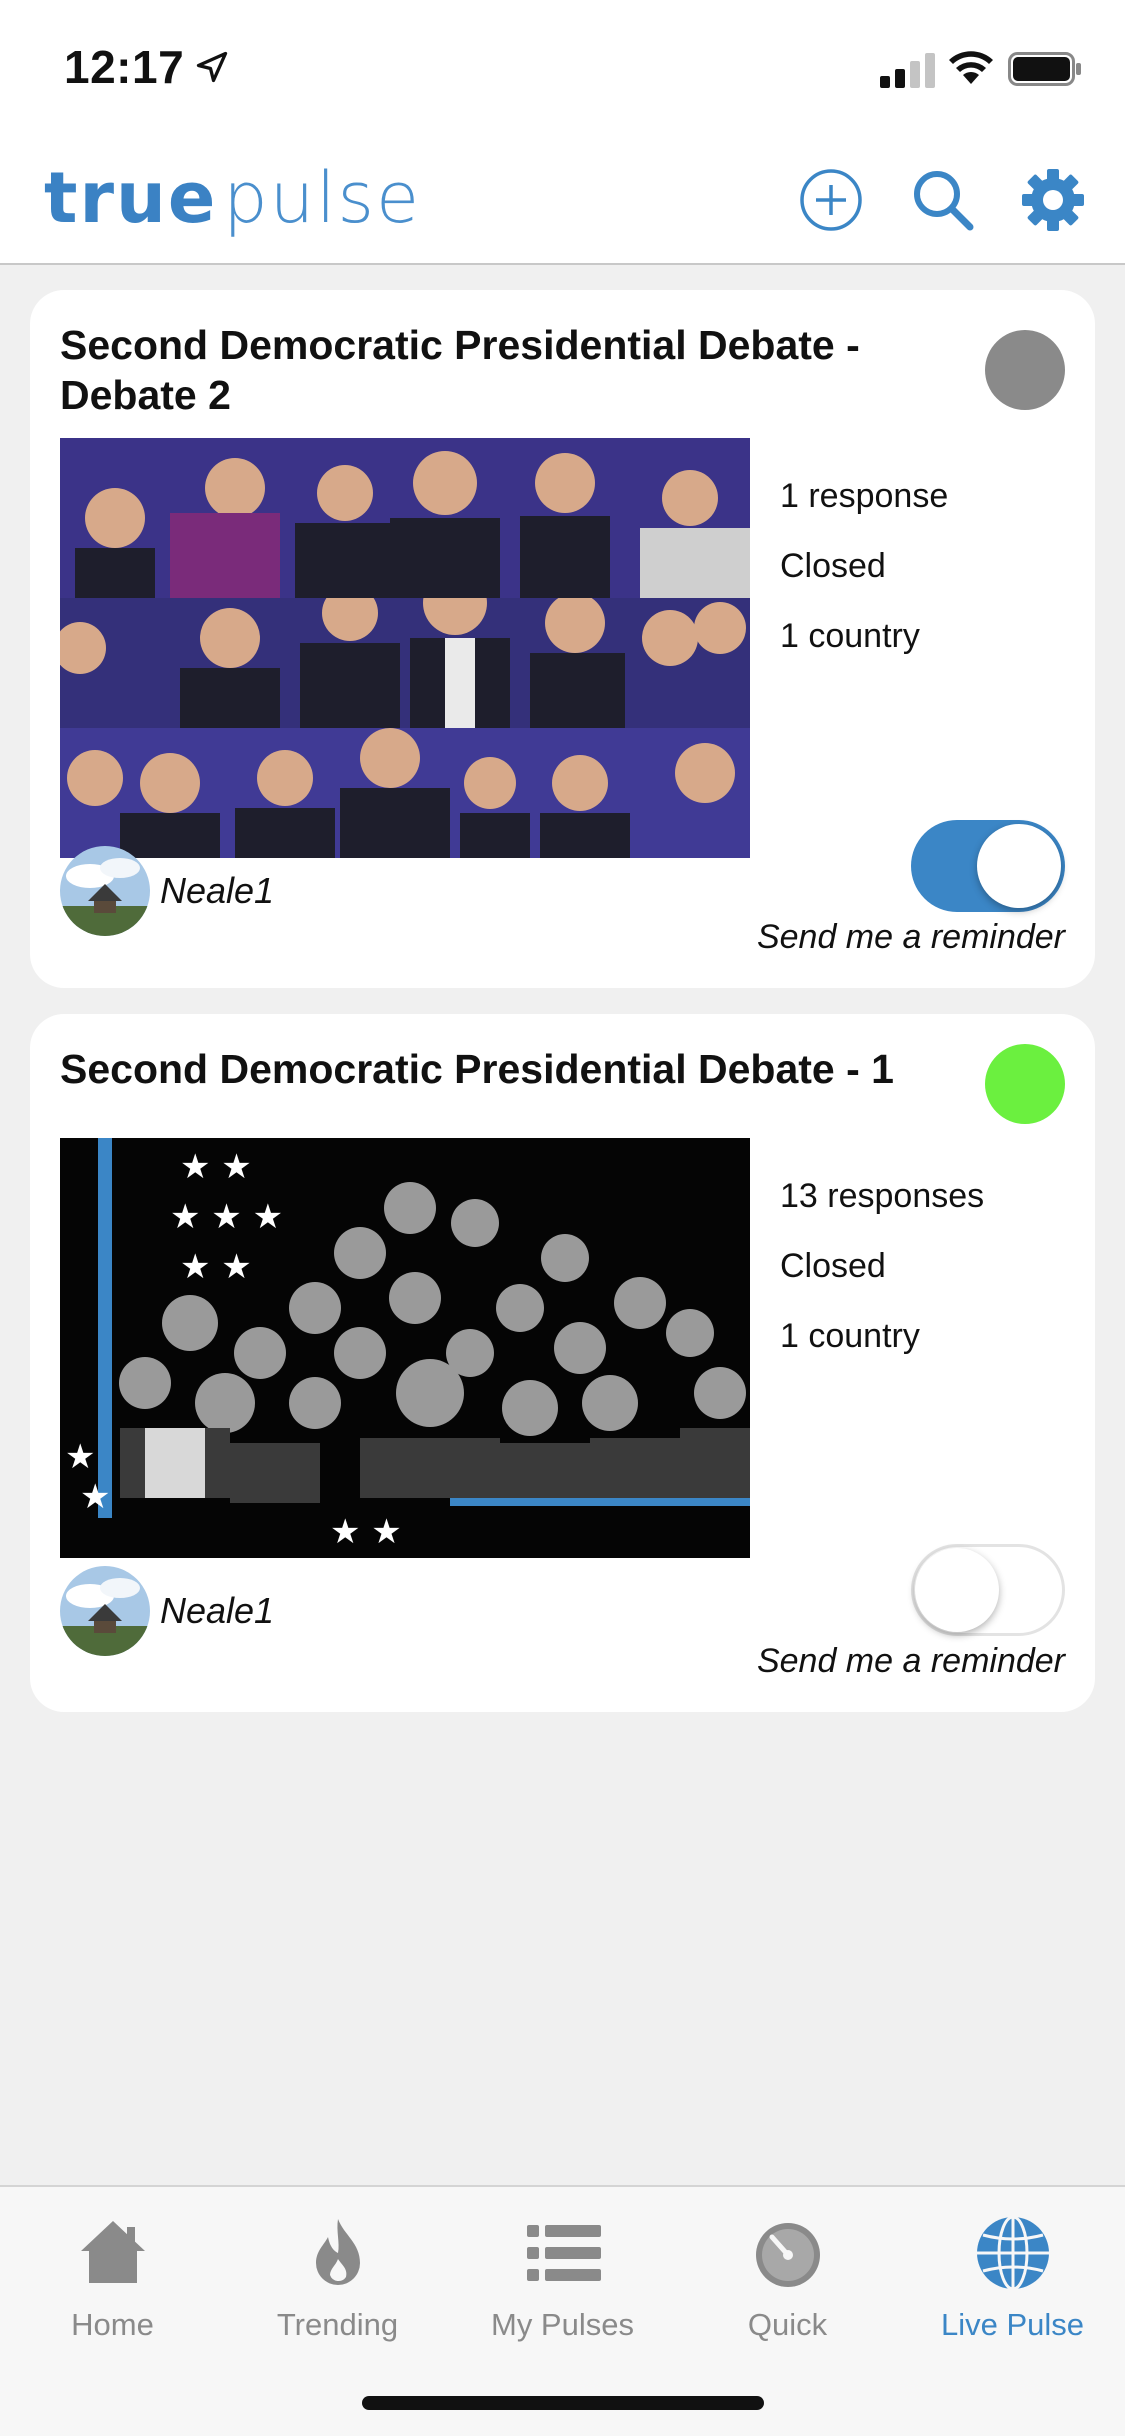 The height and width of the screenshot is (2436, 1125). Describe the element at coordinates (1053, 200) in the screenshot. I see `gear-icon` at that location.